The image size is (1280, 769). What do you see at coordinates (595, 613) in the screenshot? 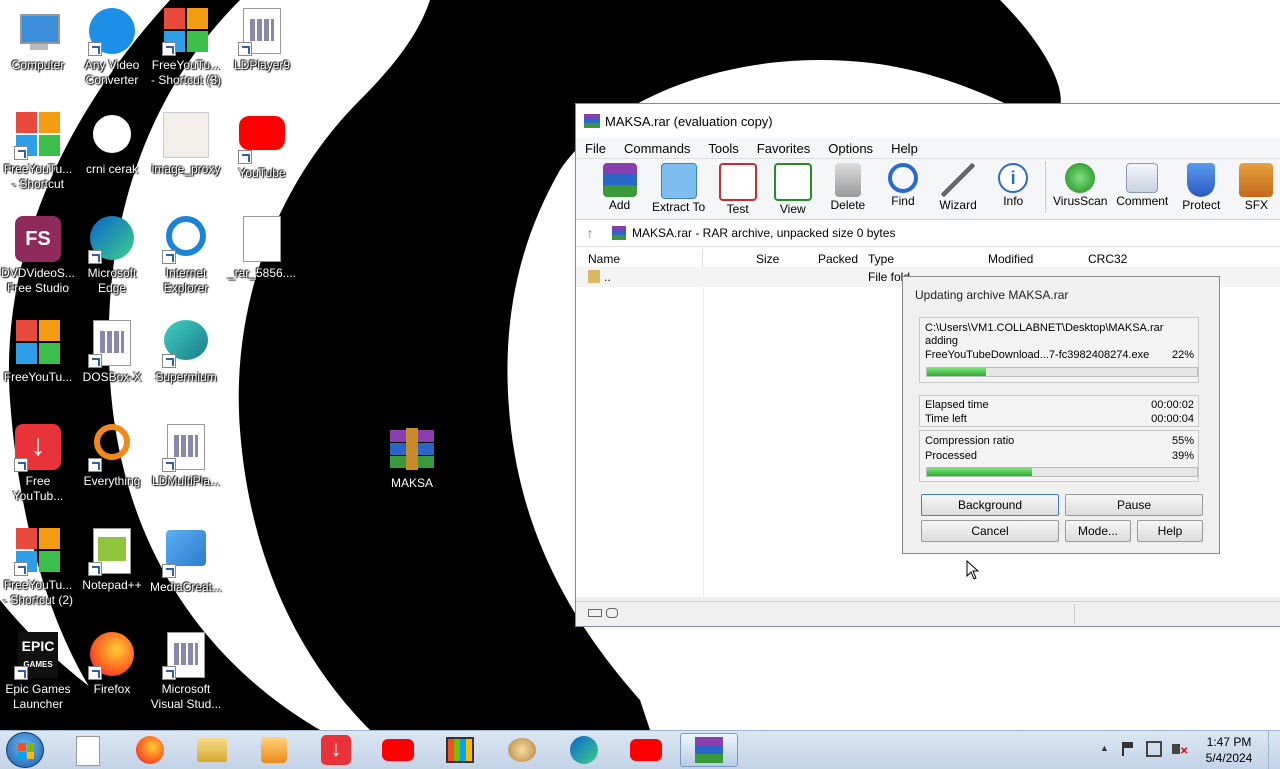
I see `drive-icon` at bounding box center [595, 613].